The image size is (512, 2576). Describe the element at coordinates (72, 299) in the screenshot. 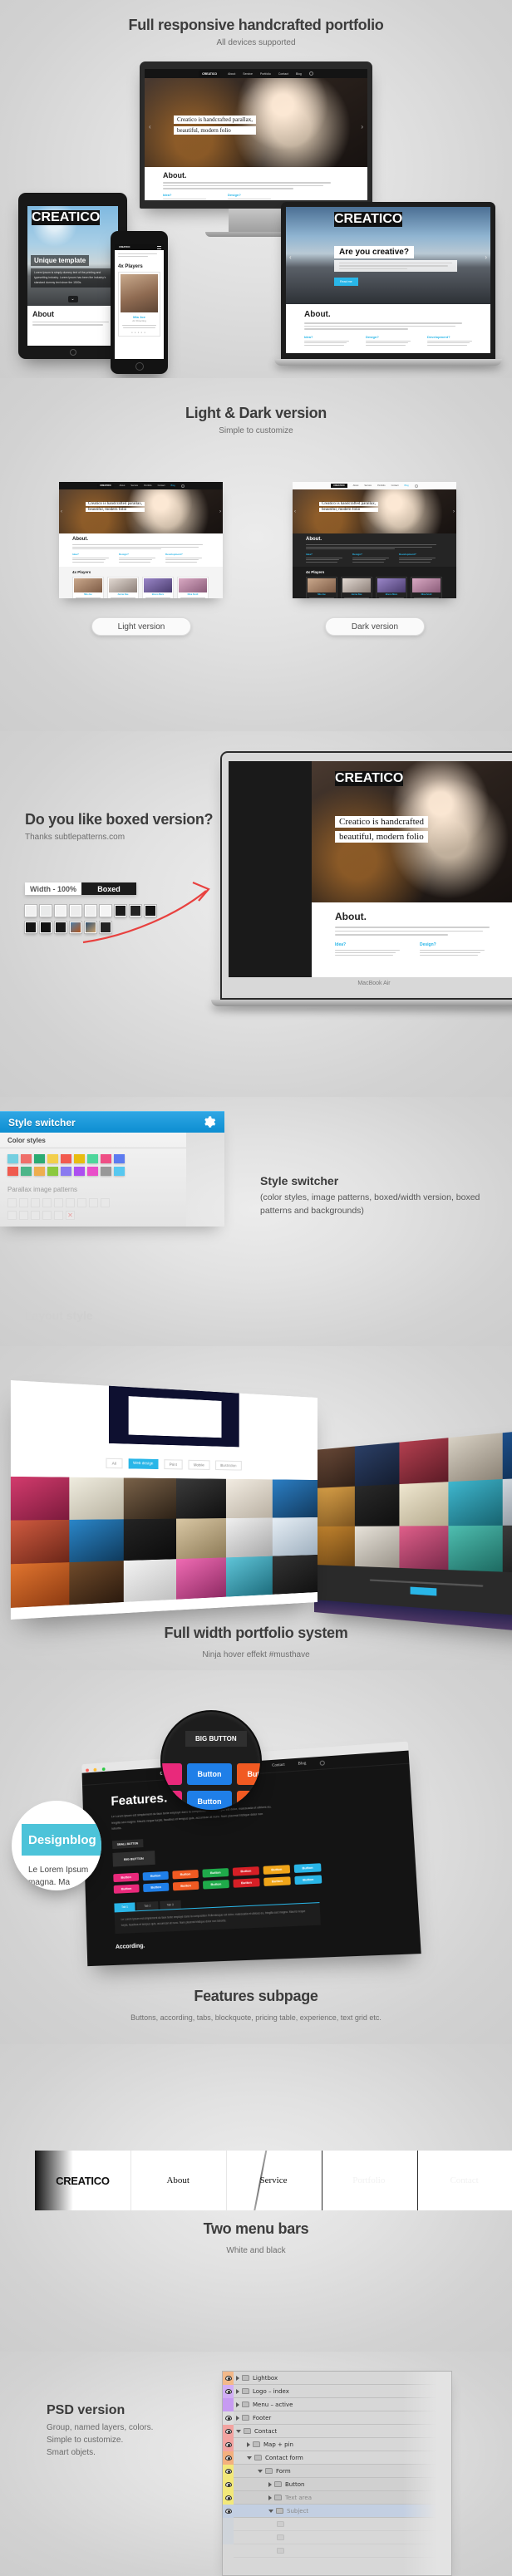

I see `scroll-down-icon: ⌄` at that location.